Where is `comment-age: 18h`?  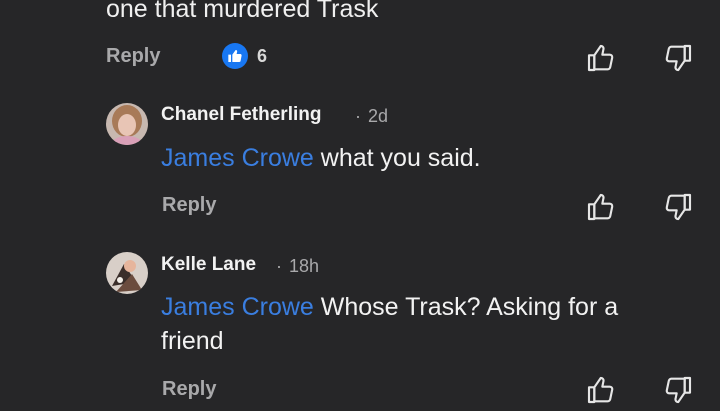 comment-age: 18h is located at coordinates (304, 266).